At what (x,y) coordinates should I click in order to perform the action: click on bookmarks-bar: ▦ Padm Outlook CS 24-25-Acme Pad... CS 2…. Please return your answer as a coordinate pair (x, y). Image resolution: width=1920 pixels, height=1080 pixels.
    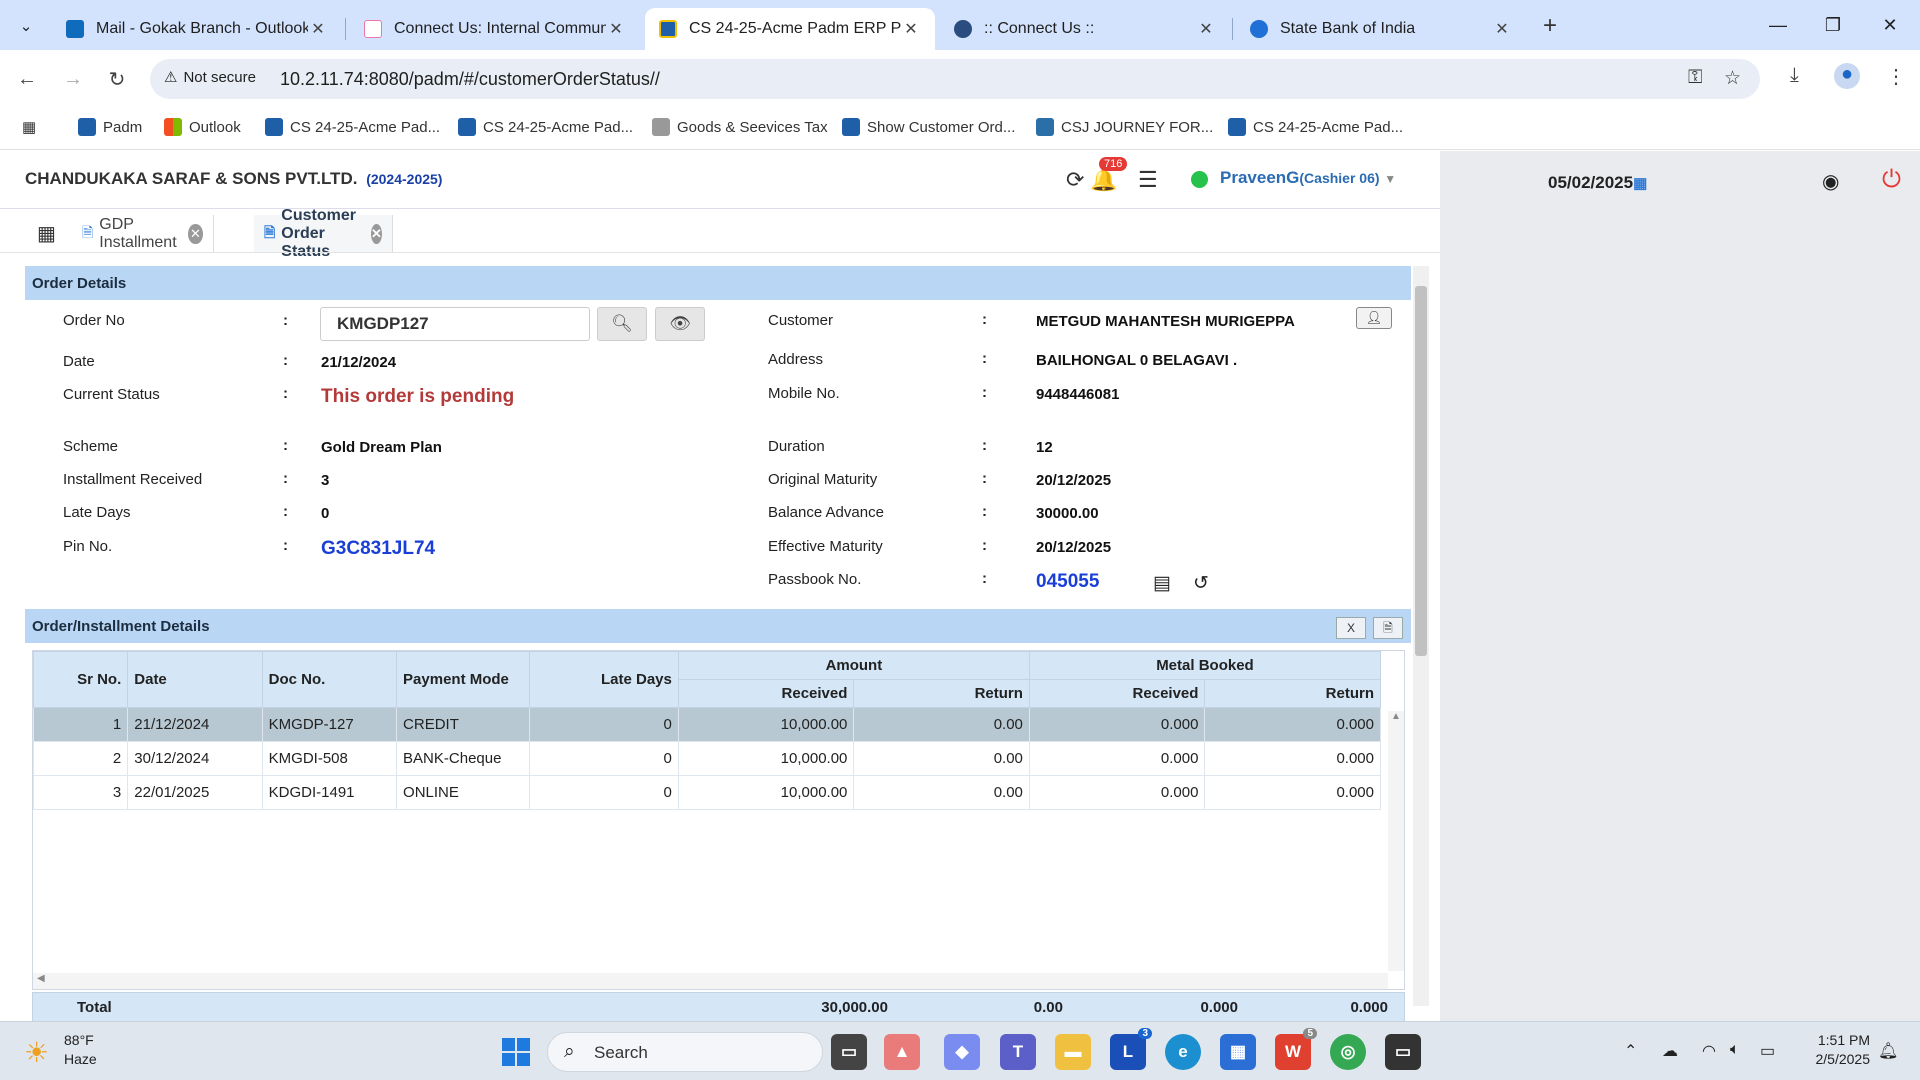
    Looking at the image, I should click on (960, 129).